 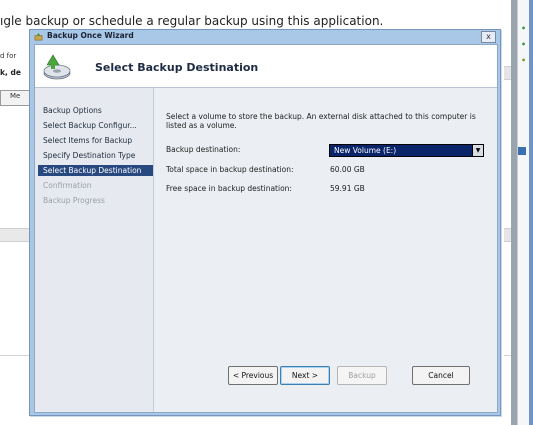 I want to click on step-backup-progress: Backup Progress, so click(x=74, y=200).